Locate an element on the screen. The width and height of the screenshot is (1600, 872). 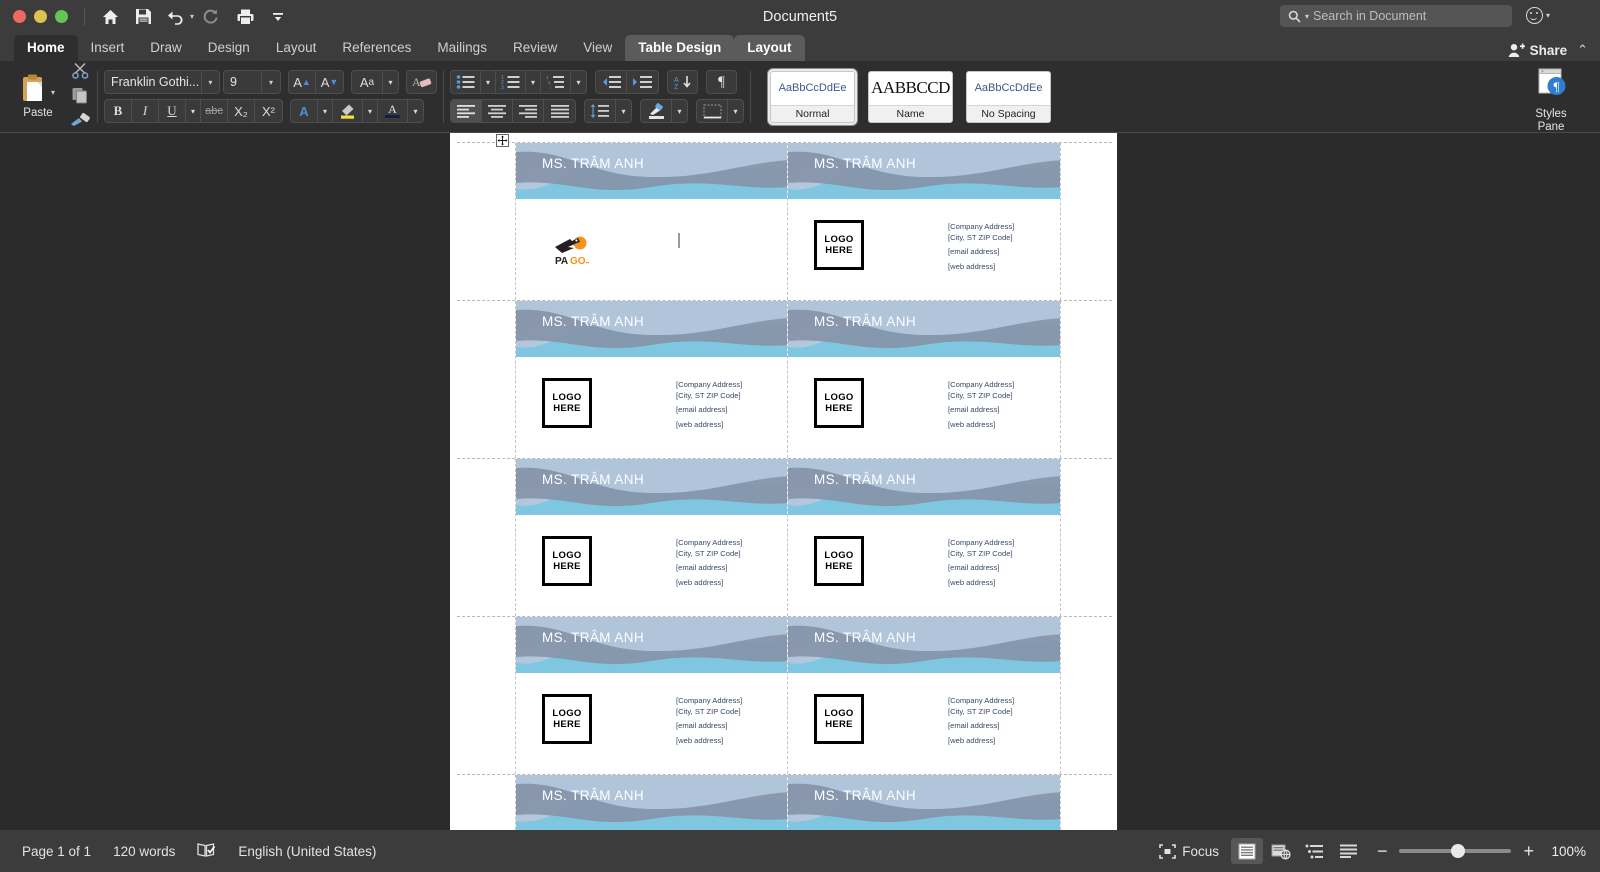
table-row: MS. TRÂM ANH MS. TRÂM ANH is located at coordinates (784, 802).